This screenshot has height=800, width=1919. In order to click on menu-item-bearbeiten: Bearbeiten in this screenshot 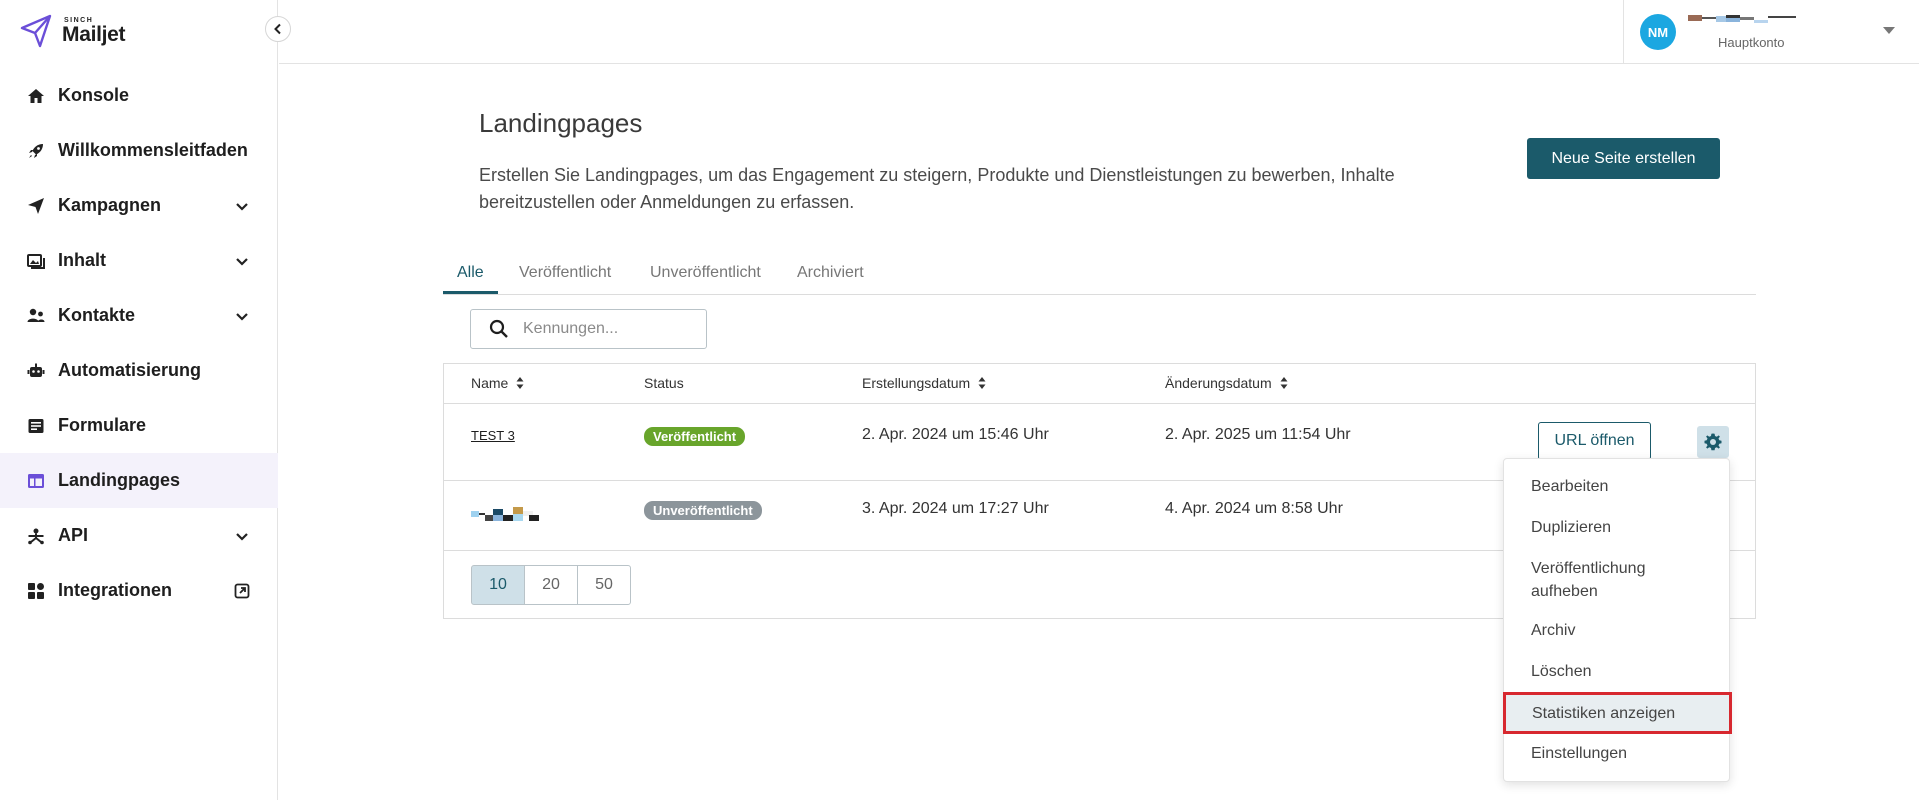, I will do `click(1616, 486)`.